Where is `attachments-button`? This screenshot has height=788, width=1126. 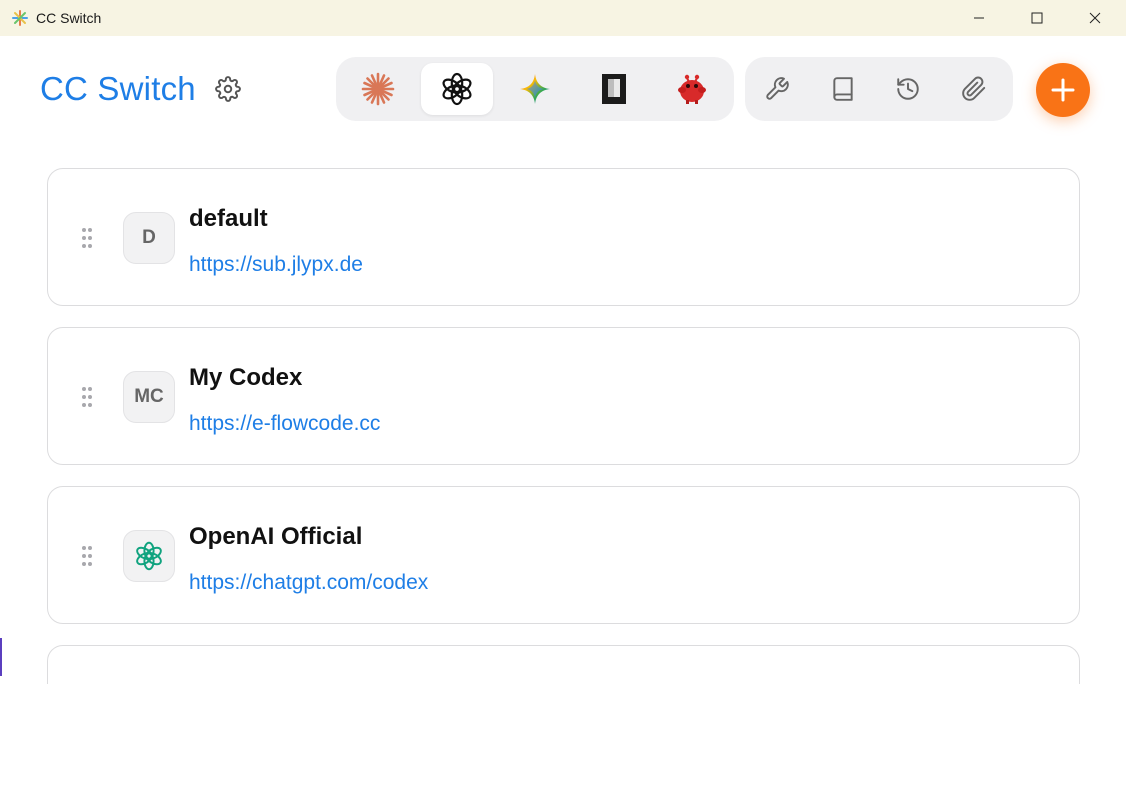 attachments-button is located at coordinates (974, 89).